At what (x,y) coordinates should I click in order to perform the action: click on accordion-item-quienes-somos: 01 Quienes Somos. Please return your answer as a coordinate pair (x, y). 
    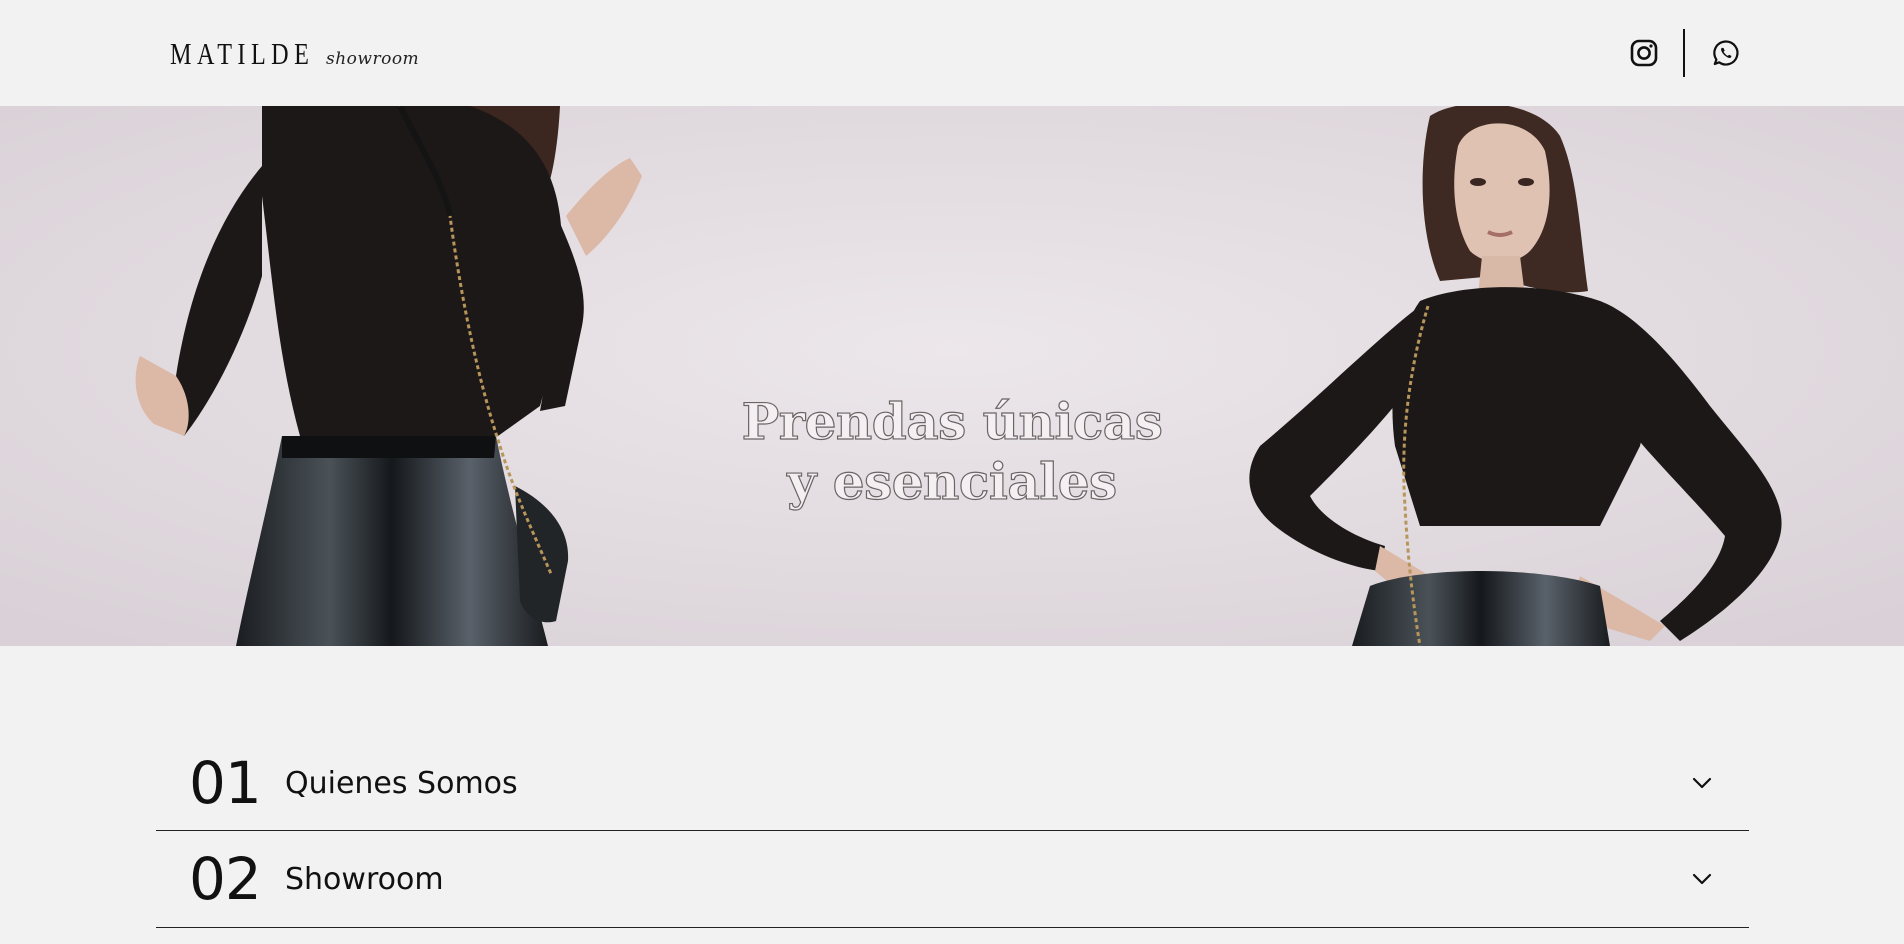
    Looking at the image, I should click on (952, 783).